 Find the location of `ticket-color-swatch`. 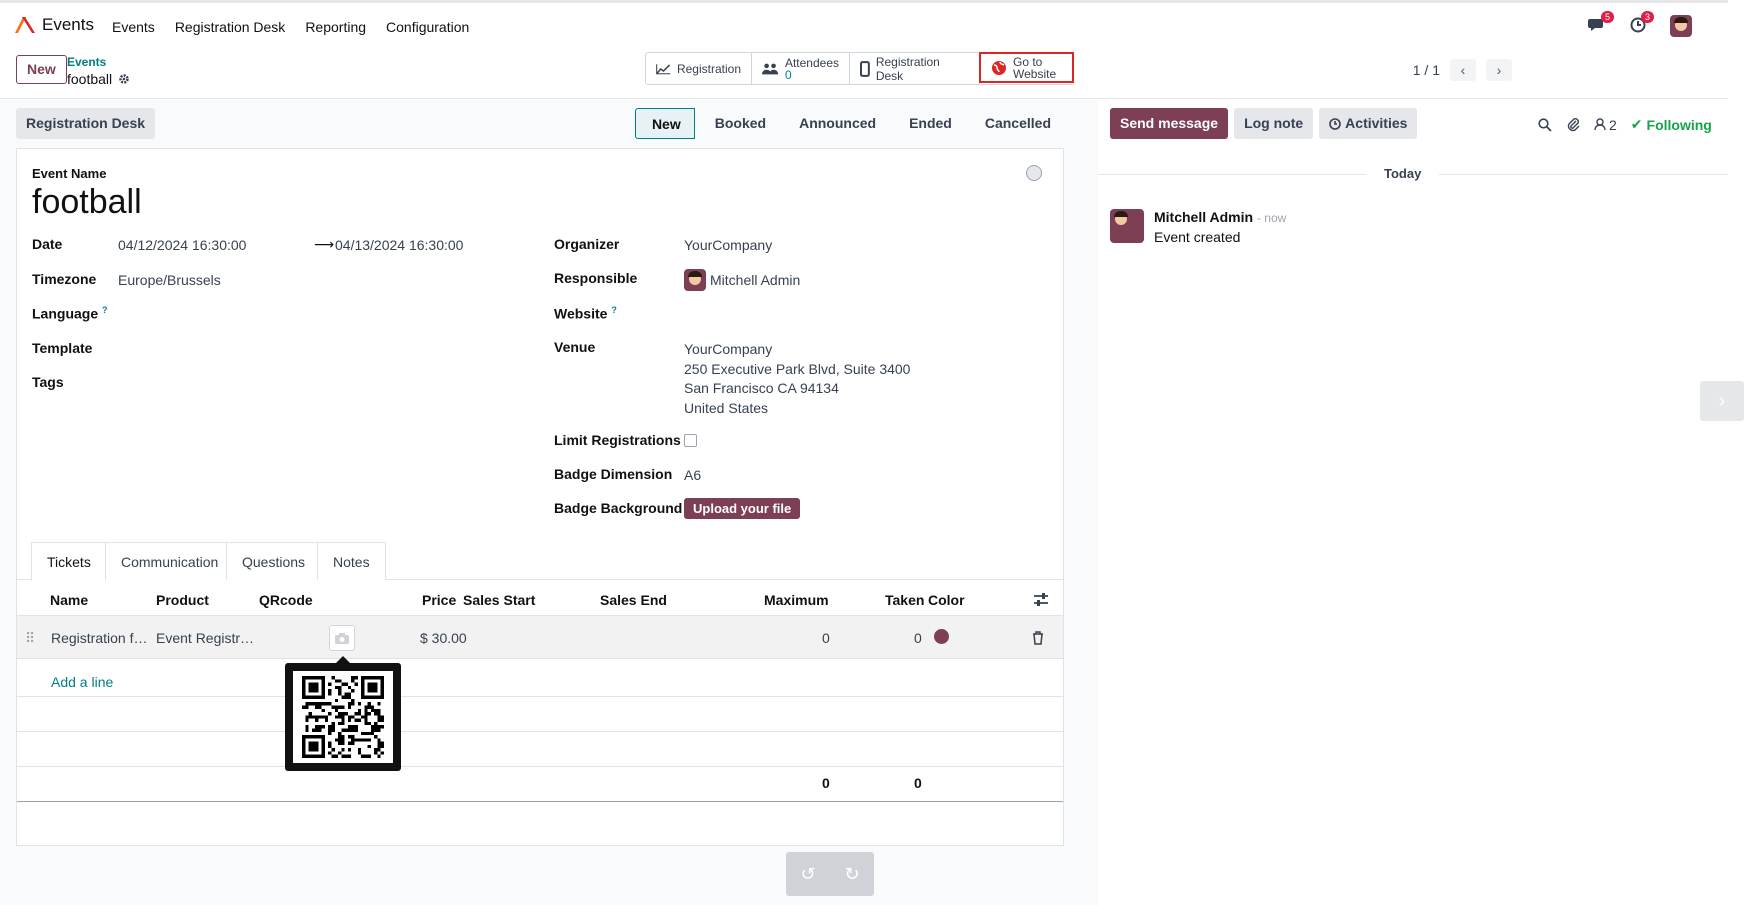

ticket-color-swatch is located at coordinates (941, 636).